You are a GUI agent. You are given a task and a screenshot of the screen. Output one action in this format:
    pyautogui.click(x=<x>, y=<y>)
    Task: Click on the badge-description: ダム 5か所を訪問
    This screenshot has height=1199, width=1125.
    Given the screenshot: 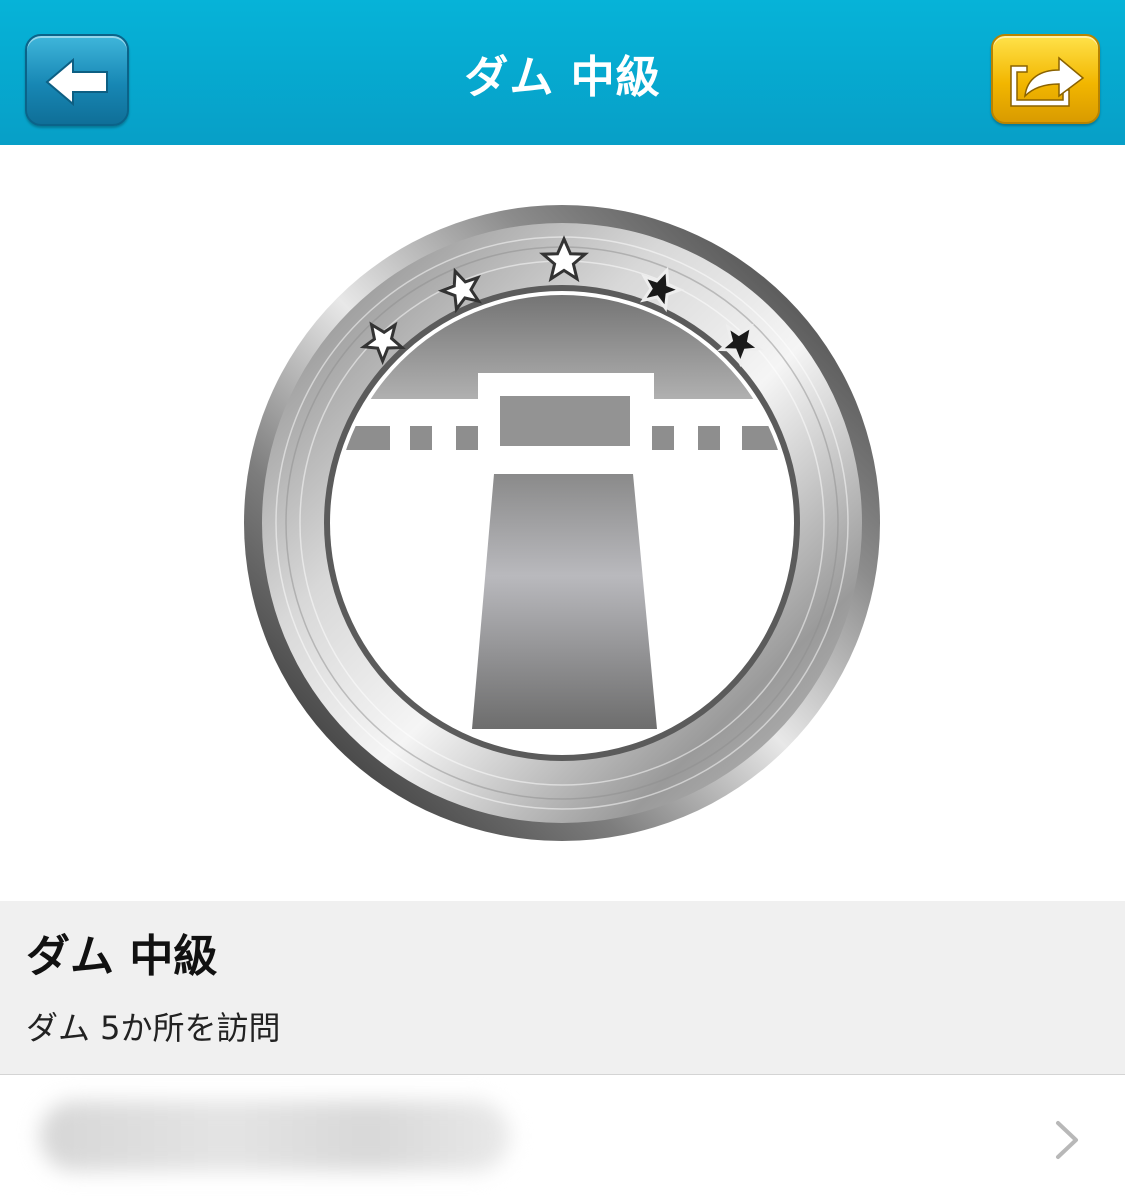 What is the action you would take?
    pyautogui.click(x=153, y=1028)
    